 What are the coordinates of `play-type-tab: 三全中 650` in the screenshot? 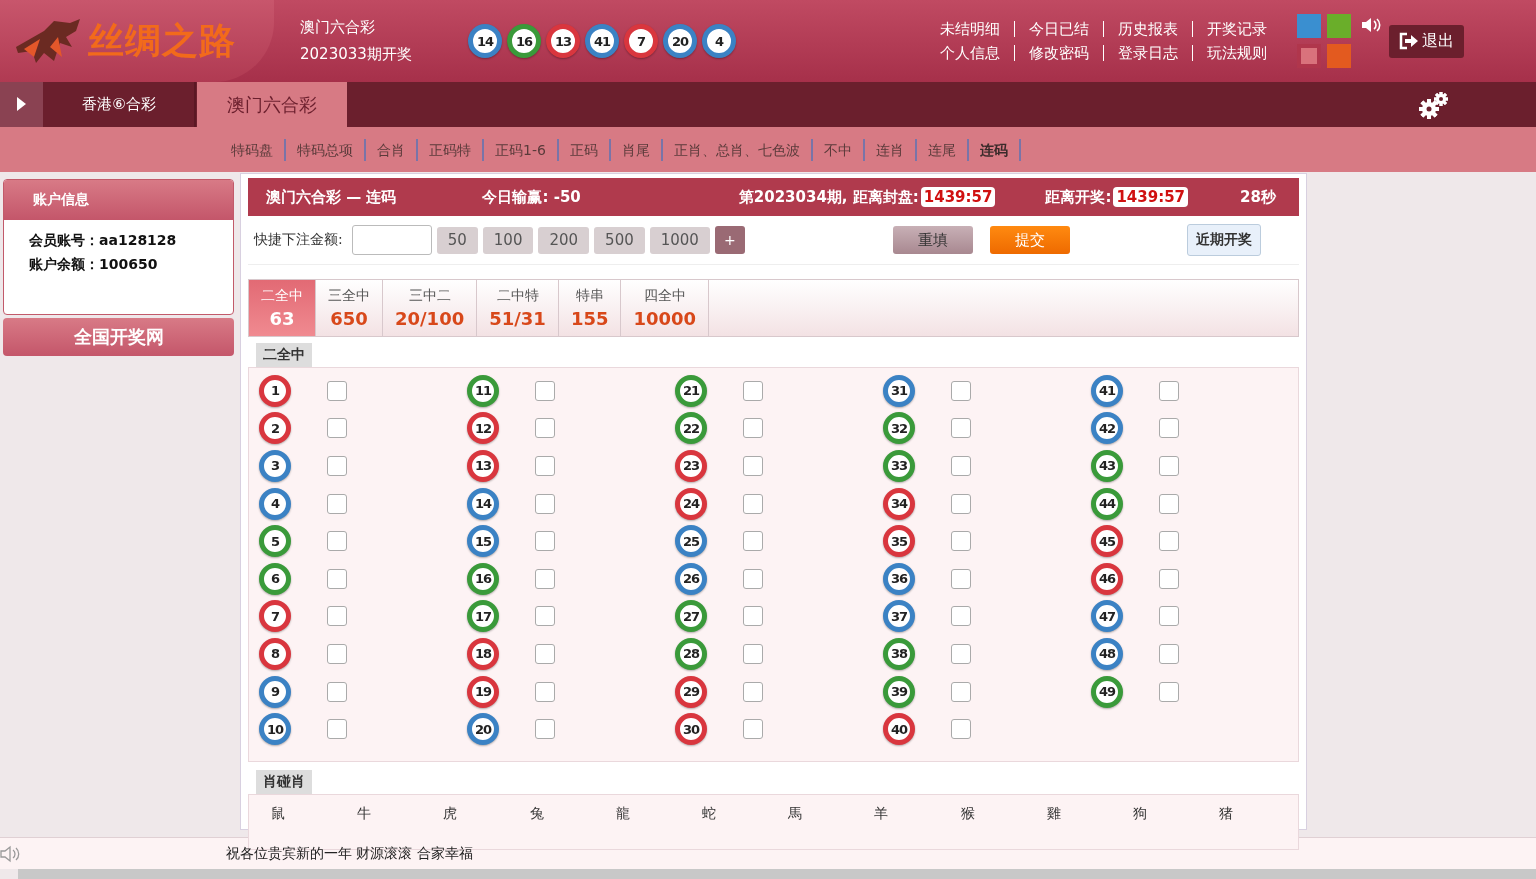 It's located at (349, 308).